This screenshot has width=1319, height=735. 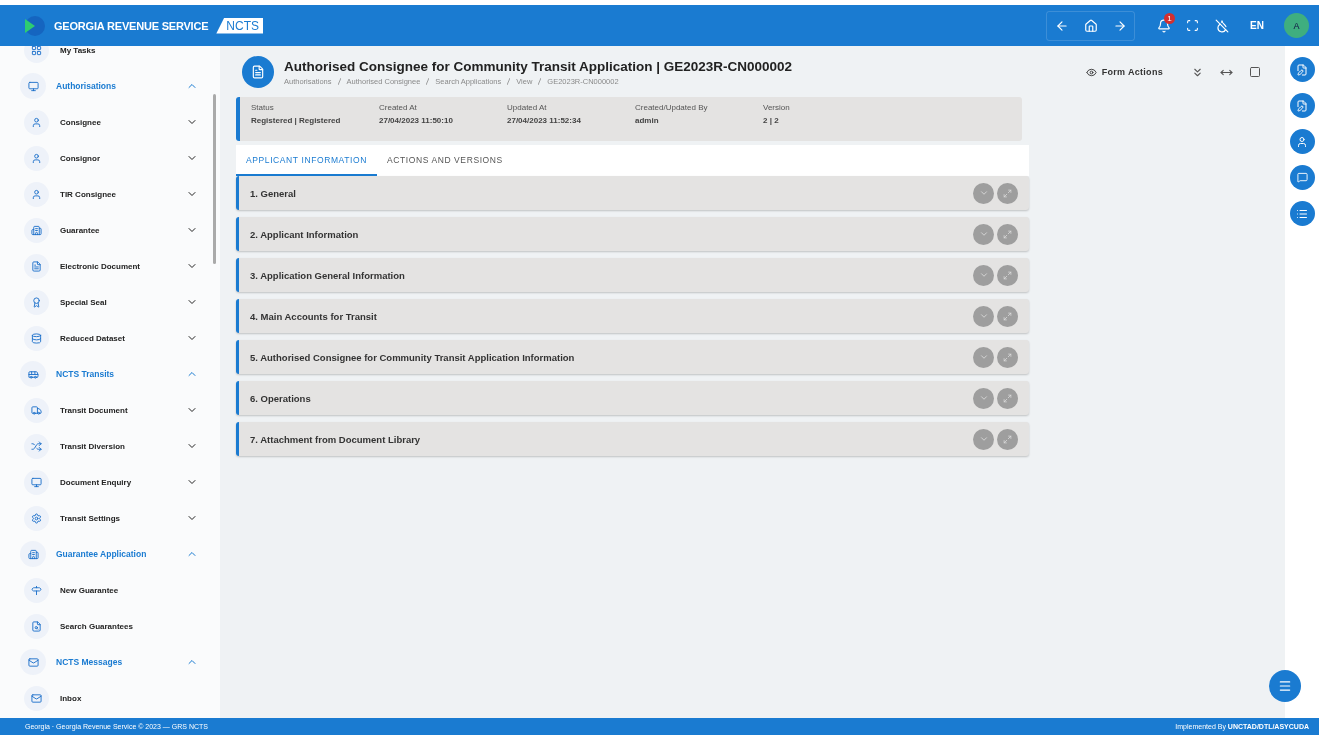 I want to click on menu-group: Guarantee Application, so click(x=105, y=554).